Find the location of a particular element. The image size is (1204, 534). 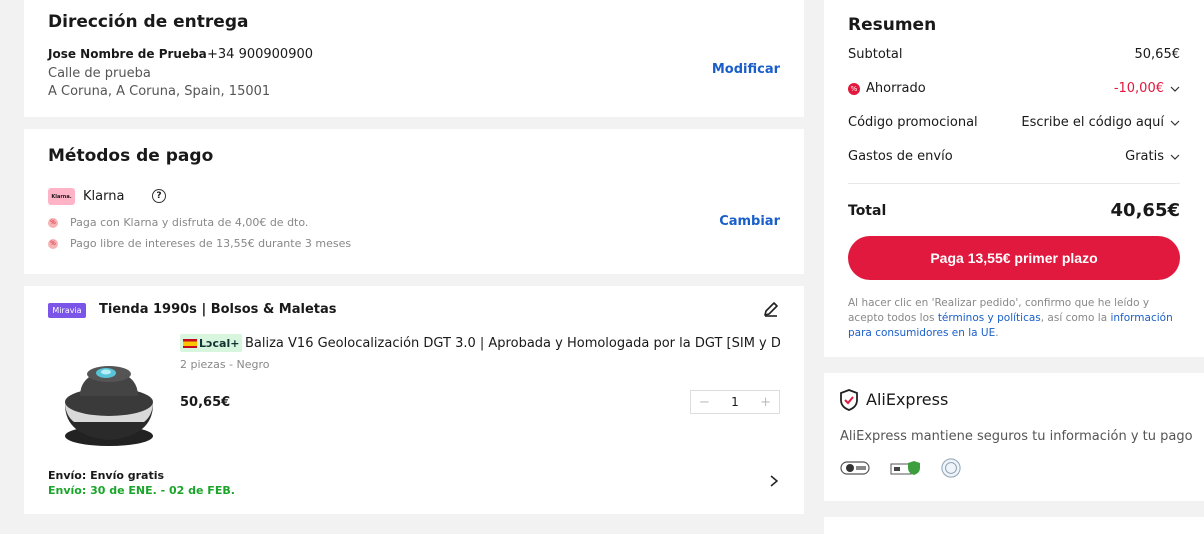

subtotal-label: Subtotal is located at coordinates (875, 54).